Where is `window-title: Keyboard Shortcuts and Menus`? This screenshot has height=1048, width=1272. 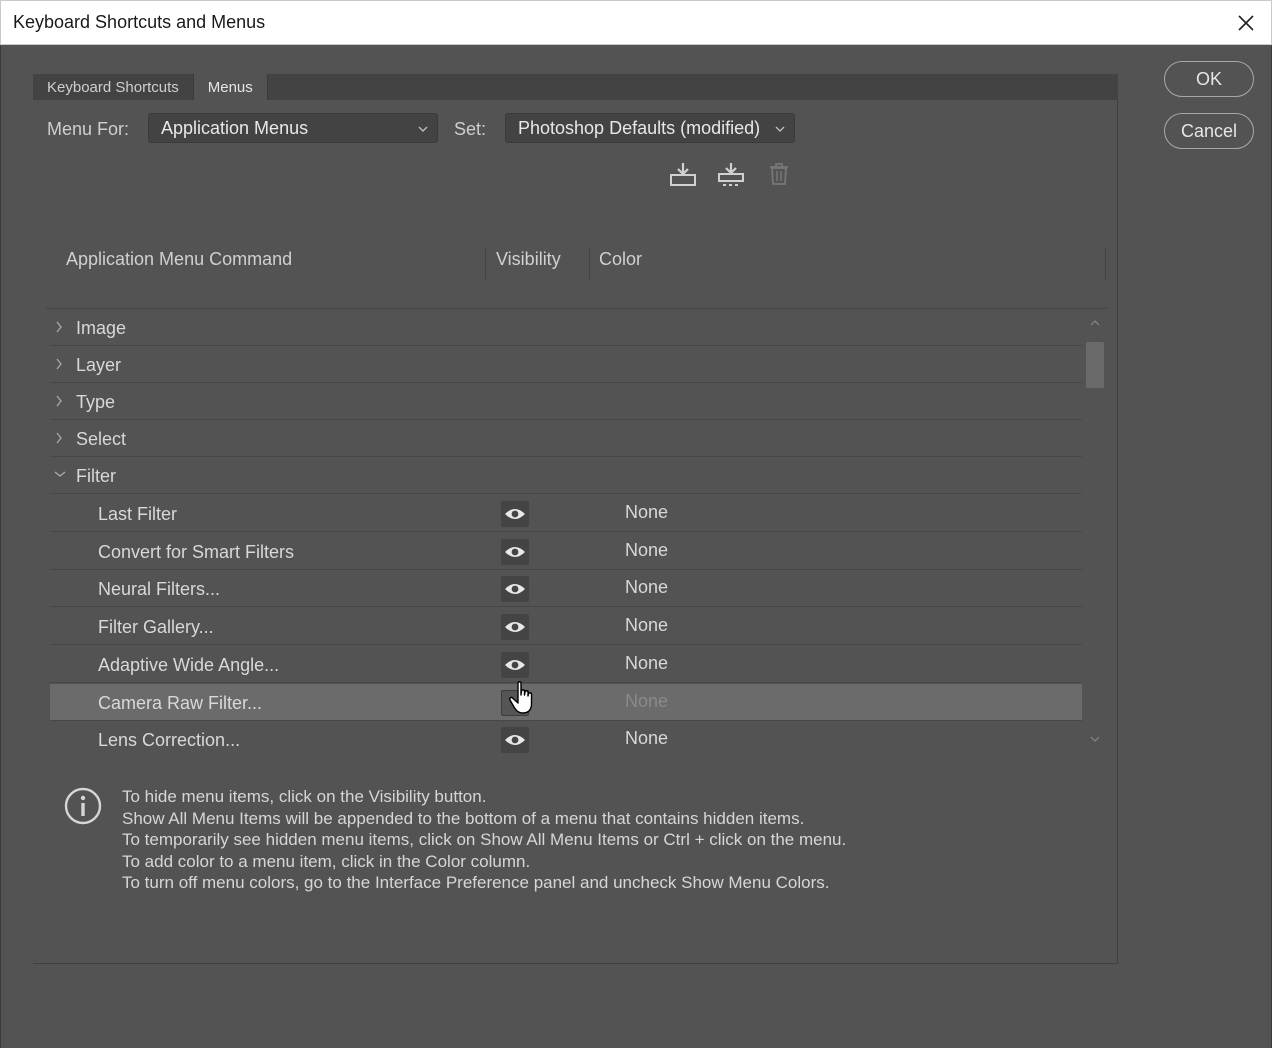 window-title: Keyboard Shortcuts and Menus is located at coordinates (139, 22).